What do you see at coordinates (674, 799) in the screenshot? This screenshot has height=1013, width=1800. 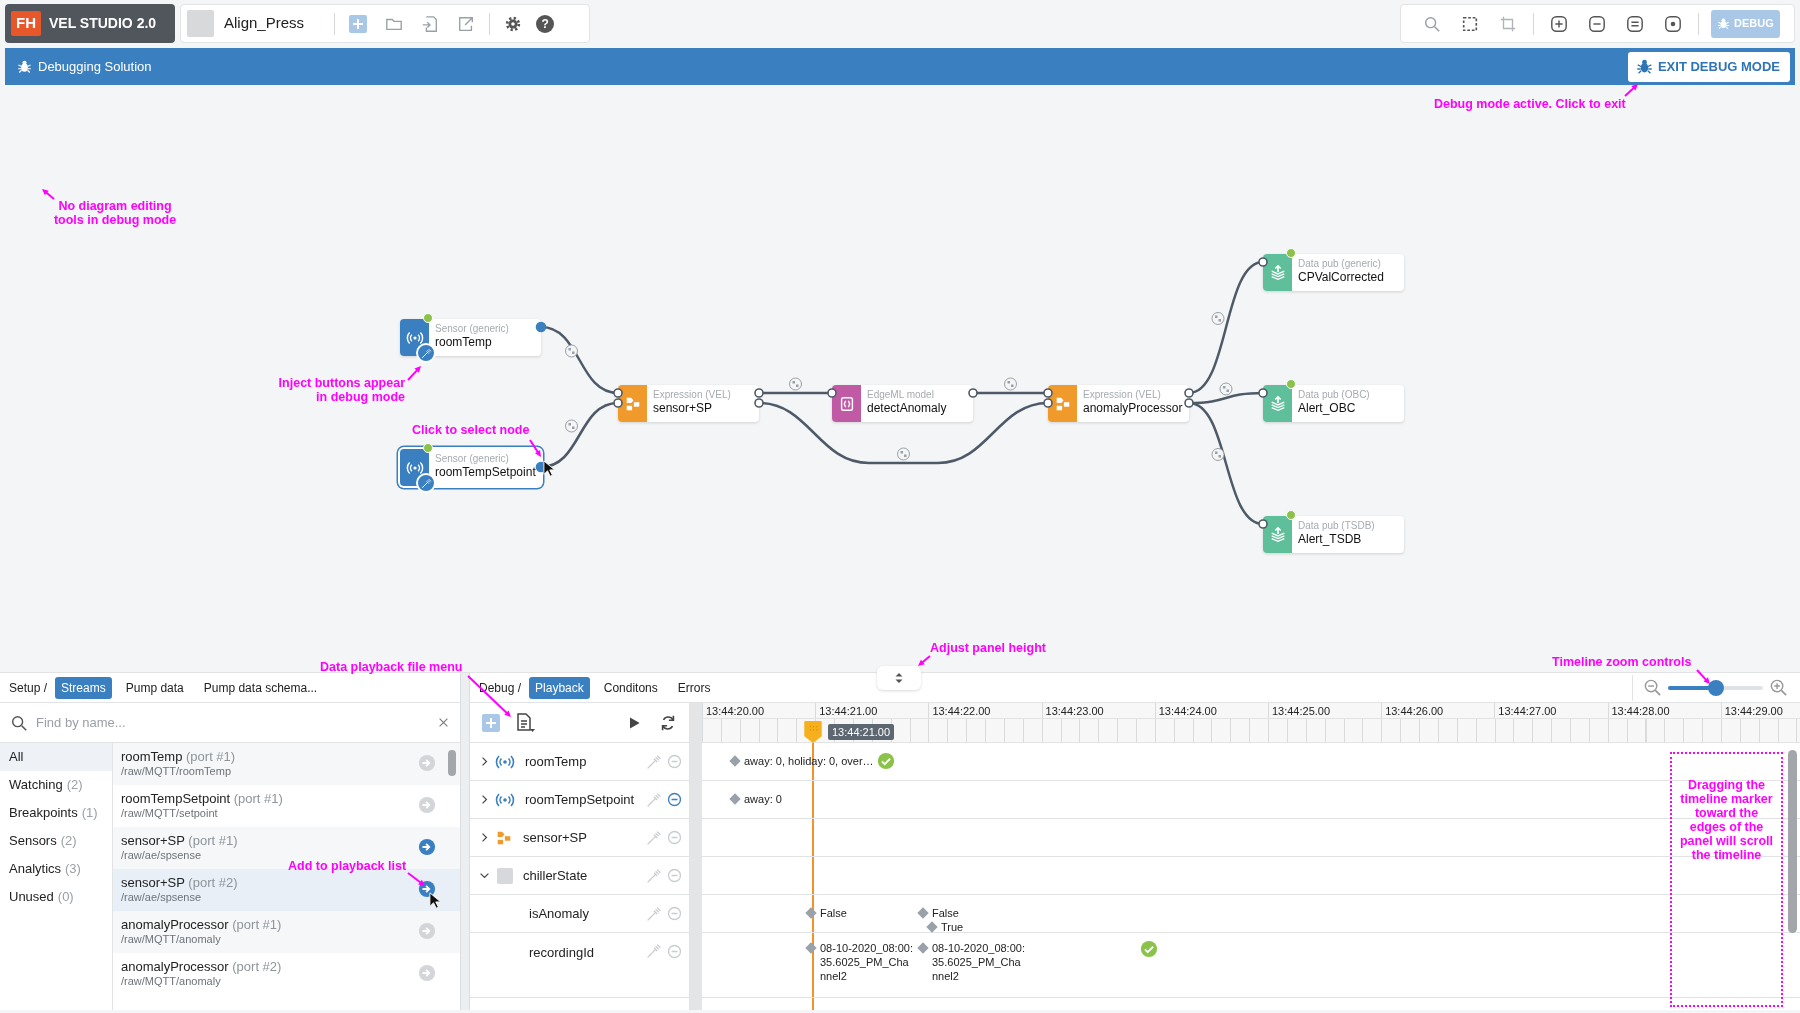 I see `breakpoint-icon` at bounding box center [674, 799].